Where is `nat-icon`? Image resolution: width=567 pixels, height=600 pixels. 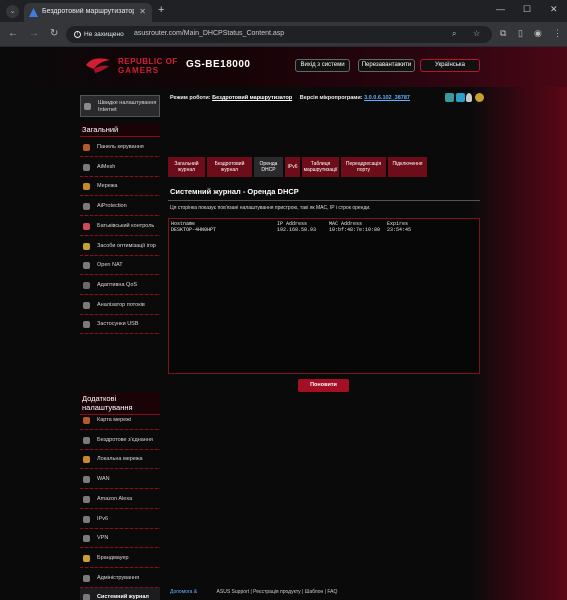
nat-icon is located at coordinates (86, 266).